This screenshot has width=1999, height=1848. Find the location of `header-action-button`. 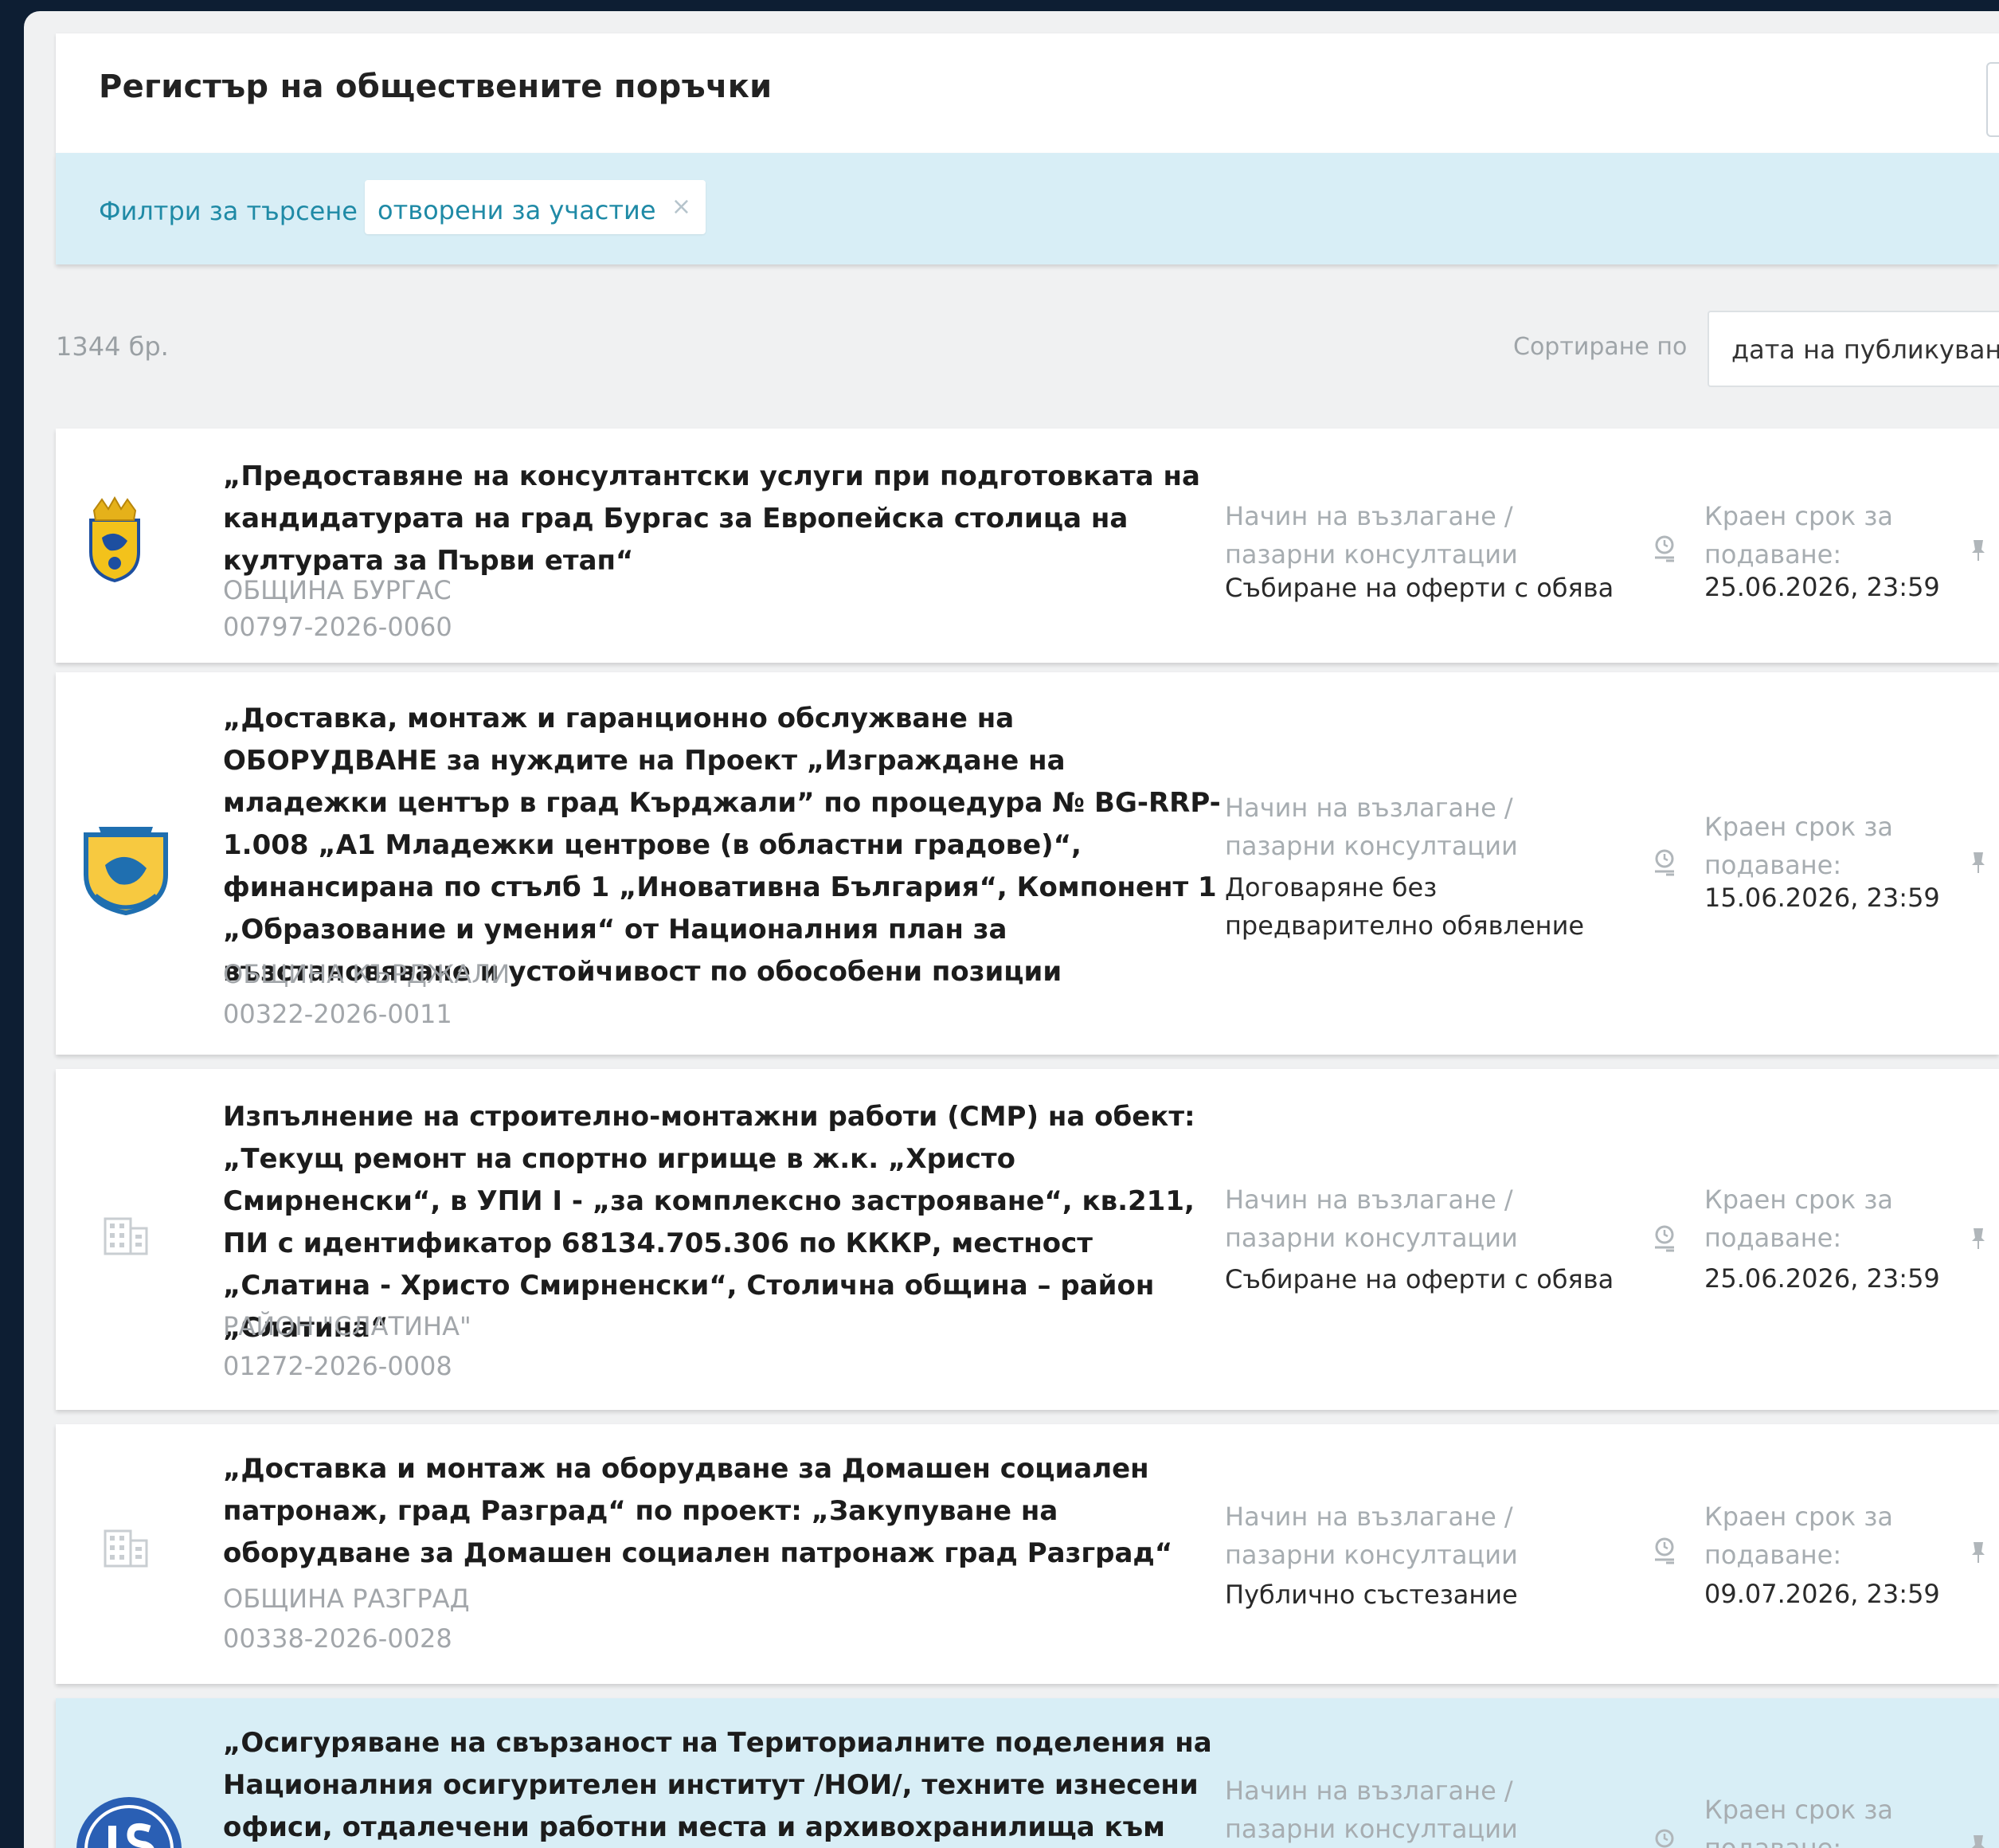

header-action-button is located at coordinates (1992, 99).